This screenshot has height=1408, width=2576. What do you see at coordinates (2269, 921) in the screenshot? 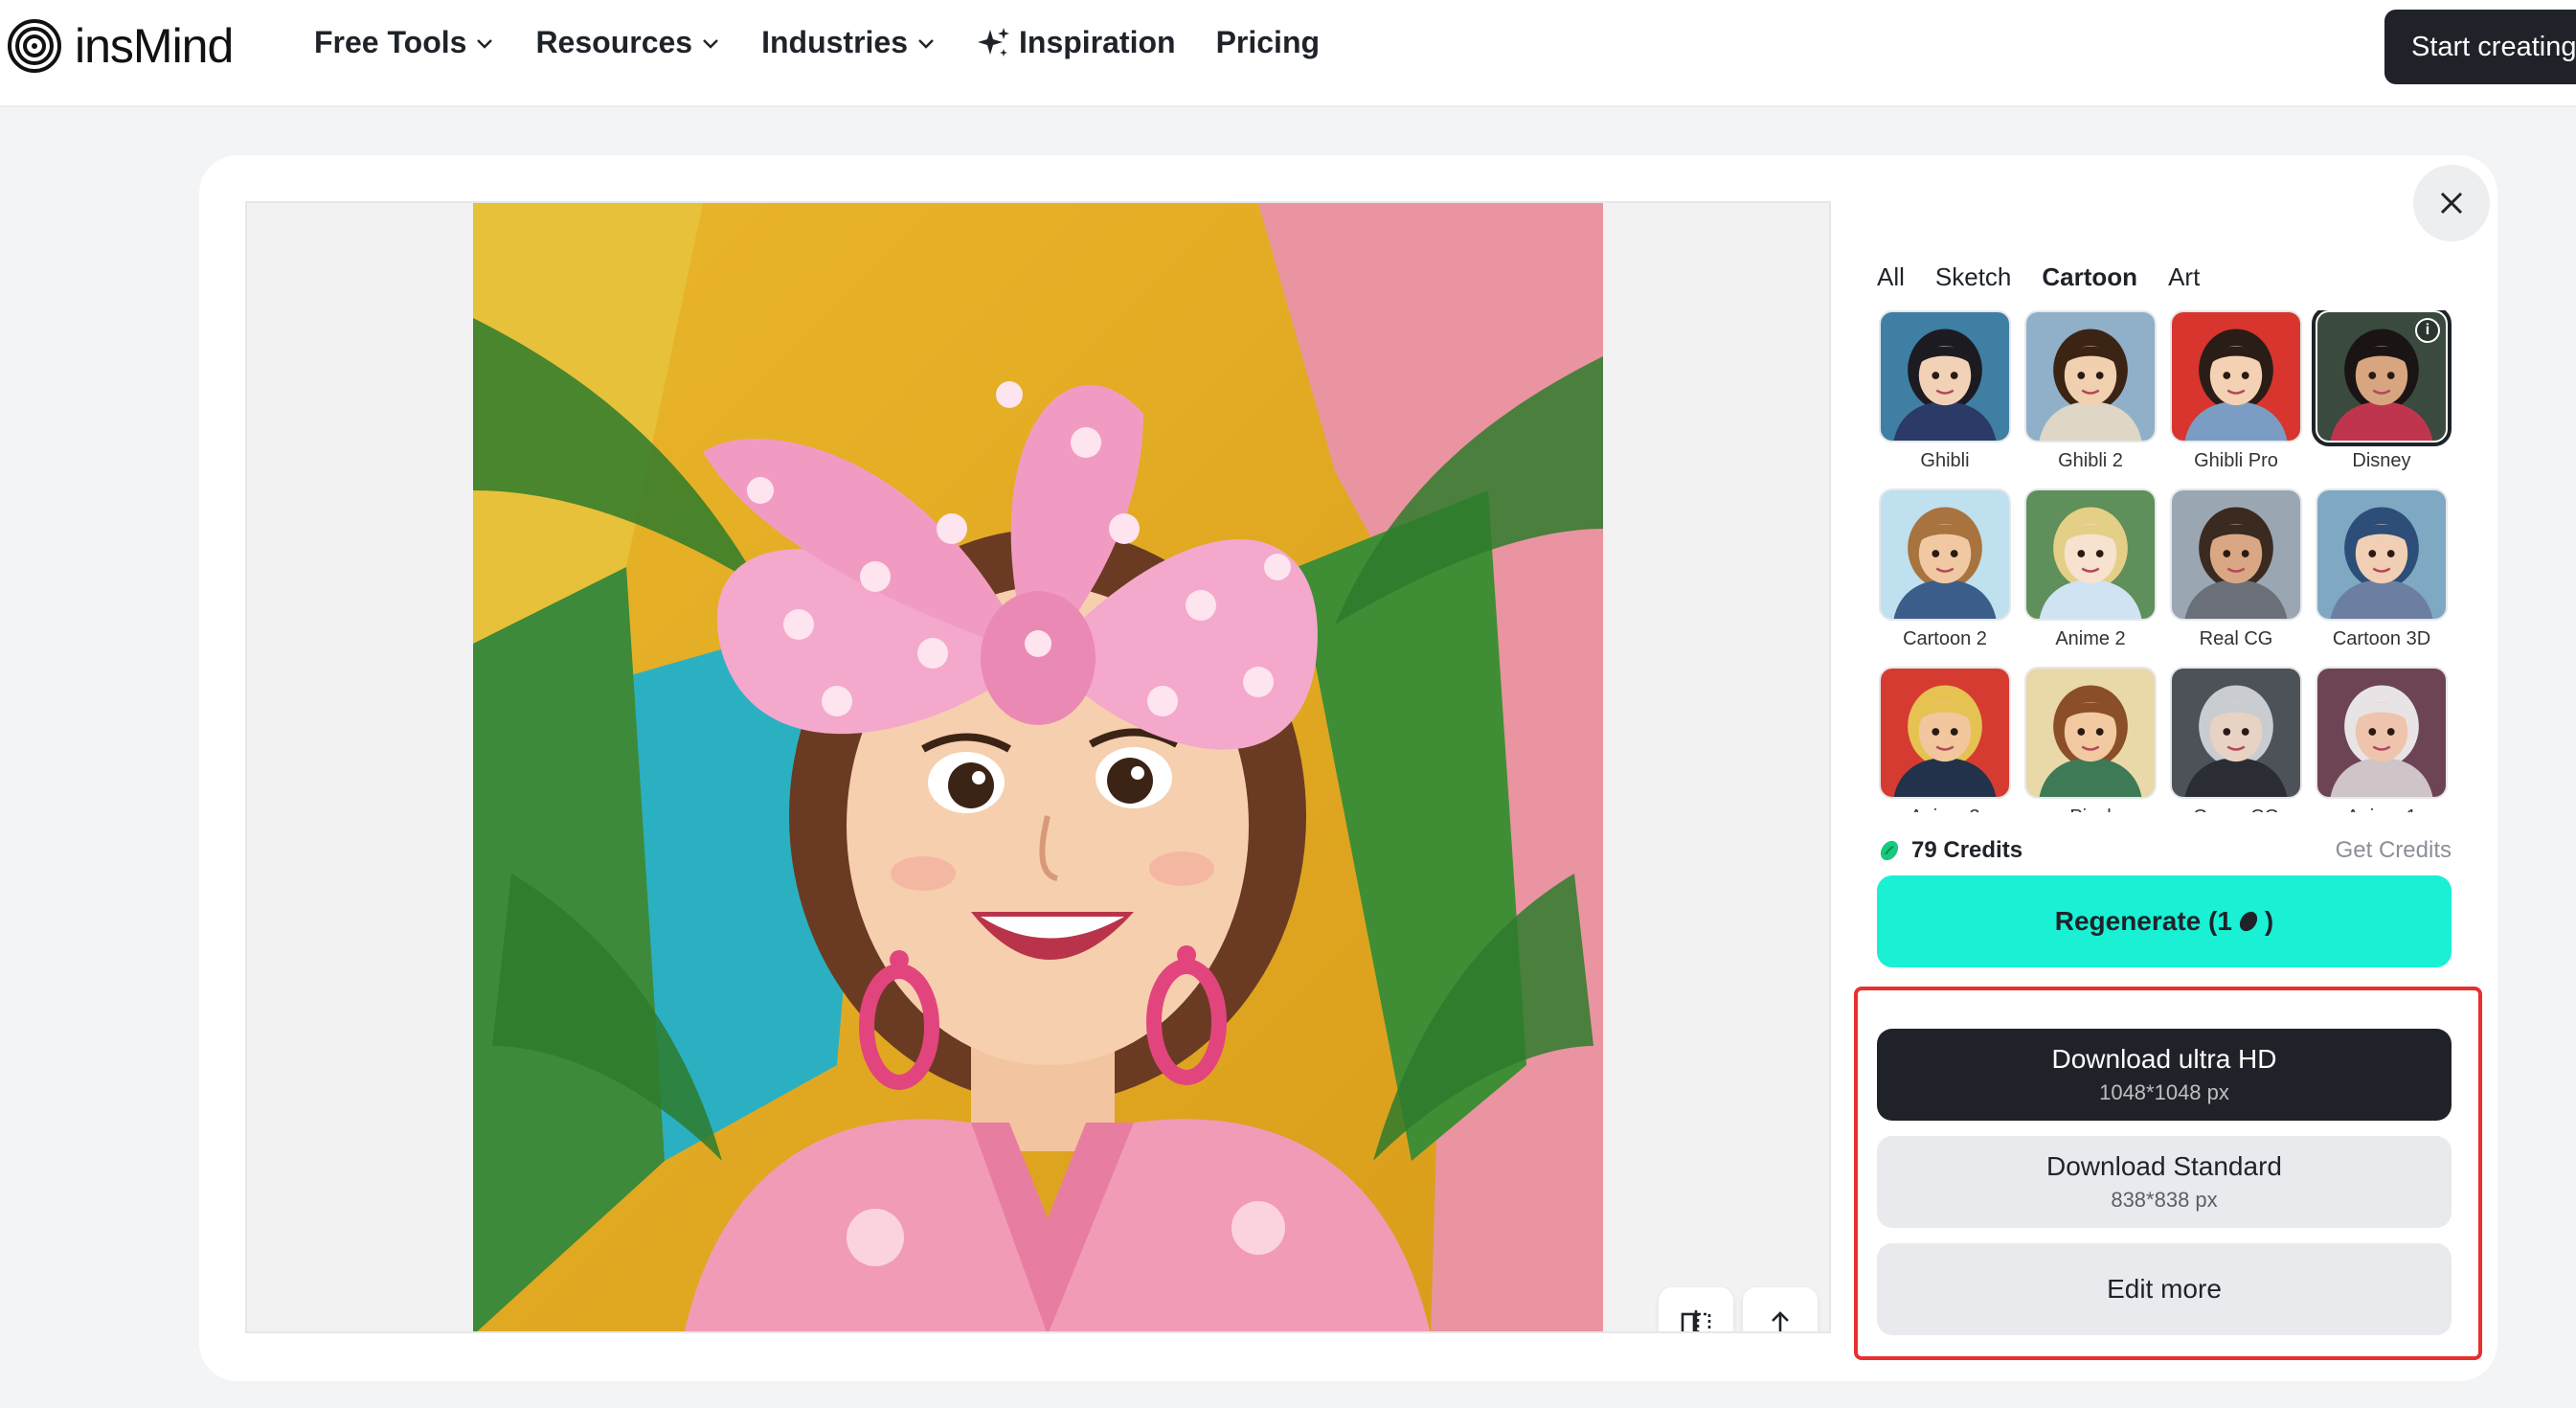
I see `regenerate-suffix: )` at bounding box center [2269, 921].